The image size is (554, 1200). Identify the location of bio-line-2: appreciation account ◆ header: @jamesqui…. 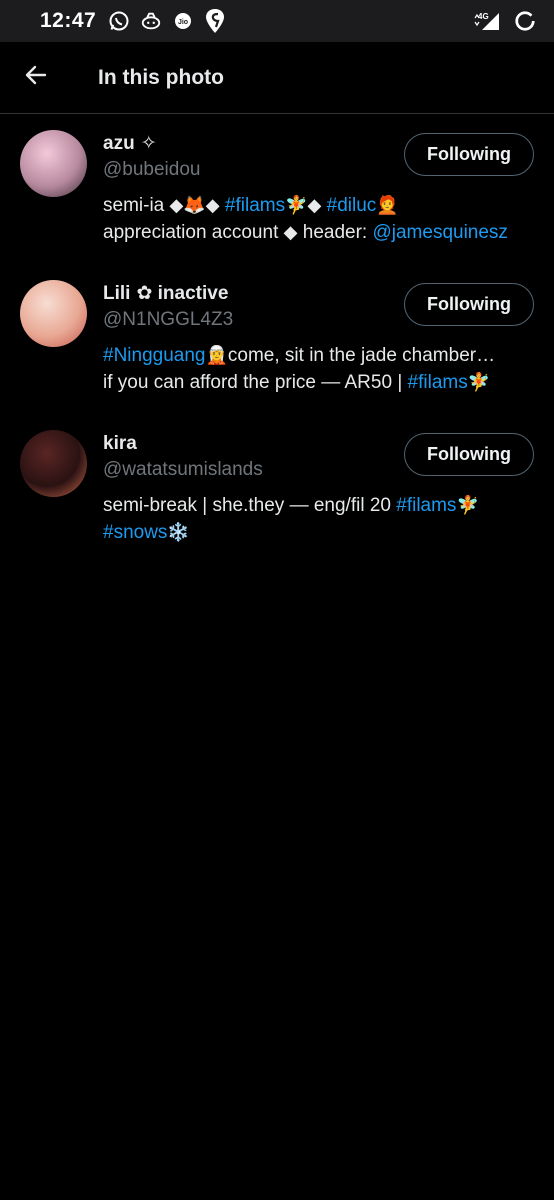
(318, 232).